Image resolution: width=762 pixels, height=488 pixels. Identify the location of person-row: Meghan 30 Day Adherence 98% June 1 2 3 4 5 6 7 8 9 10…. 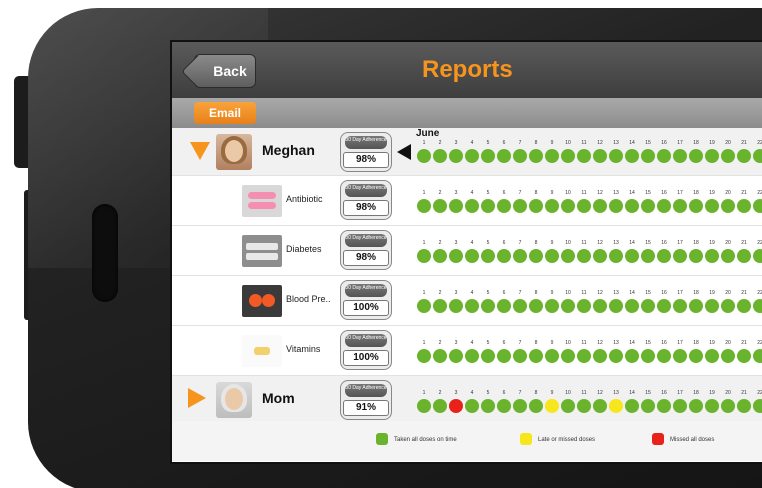
(467, 152).